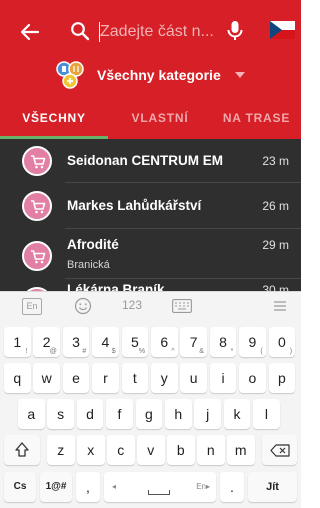 Image resolution: width=320 pixels, height=508 pixels. Describe the element at coordinates (76, 342) in the screenshot. I see `key-3: 3 #` at that location.